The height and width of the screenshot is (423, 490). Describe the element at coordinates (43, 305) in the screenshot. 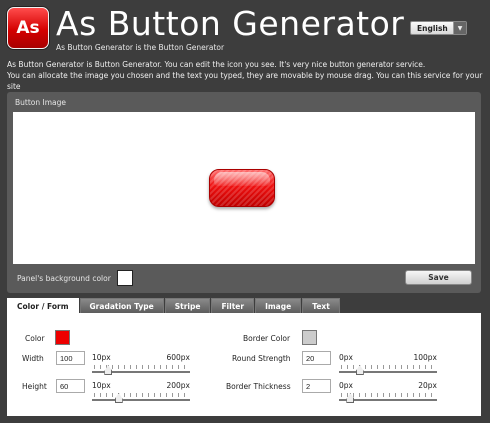

I see `tab-color-form: Color / Form` at that location.